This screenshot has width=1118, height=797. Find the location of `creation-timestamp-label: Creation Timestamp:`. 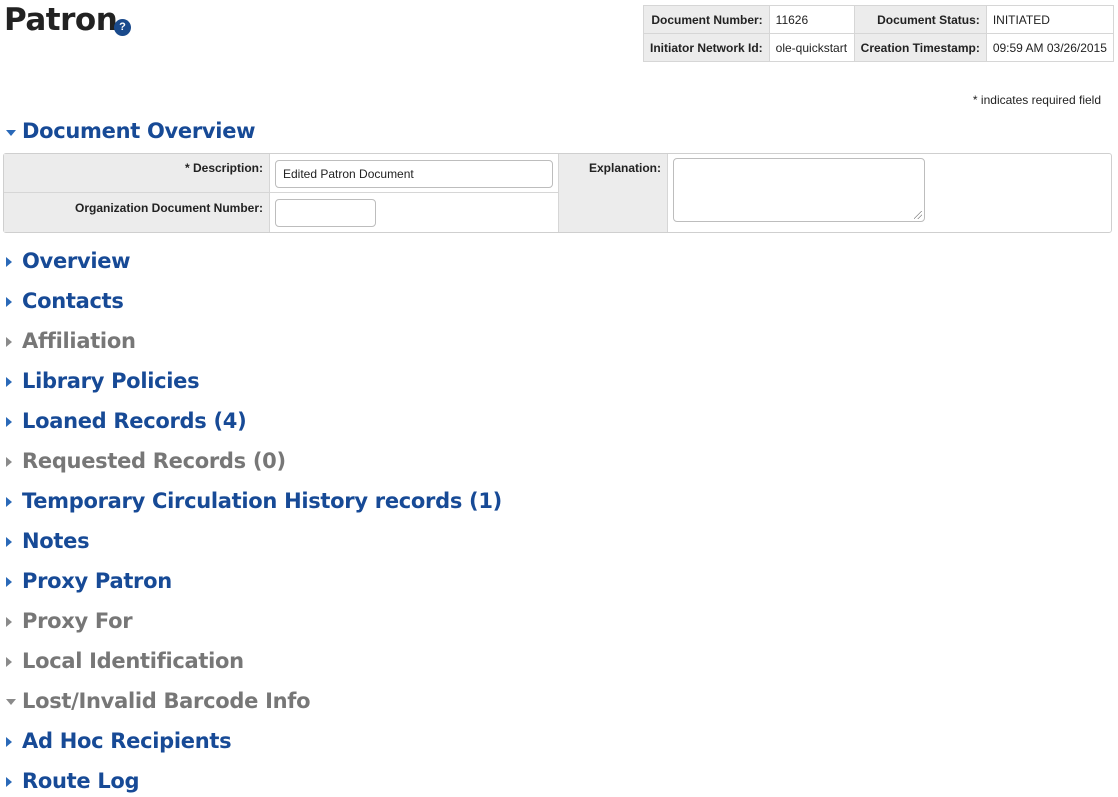

creation-timestamp-label: Creation Timestamp: is located at coordinates (920, 47).